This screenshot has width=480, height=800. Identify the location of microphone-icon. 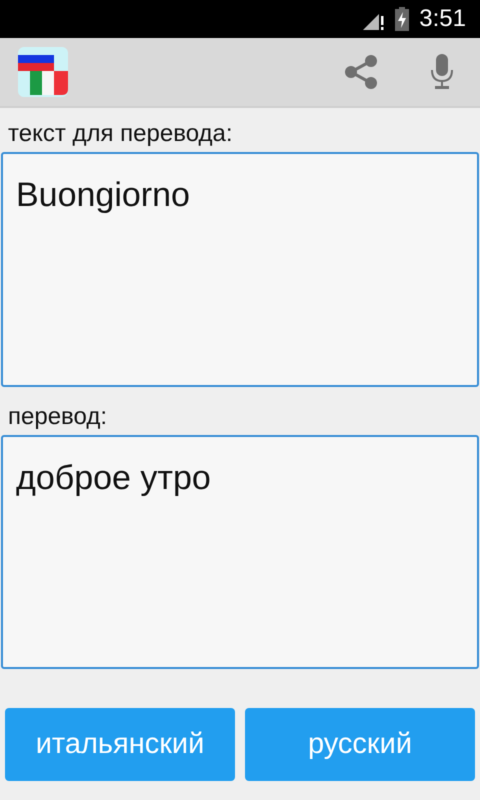
(442, 72).